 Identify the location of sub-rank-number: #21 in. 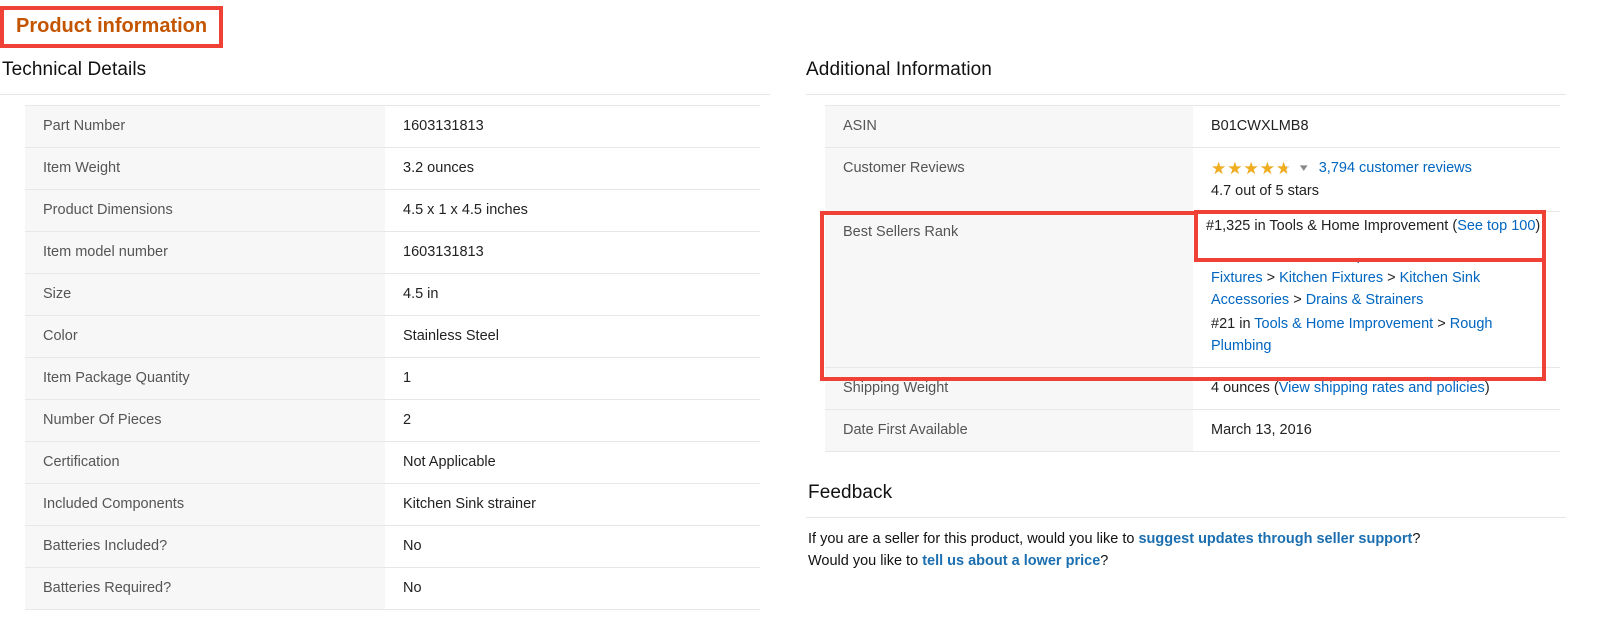
(1233, 324).